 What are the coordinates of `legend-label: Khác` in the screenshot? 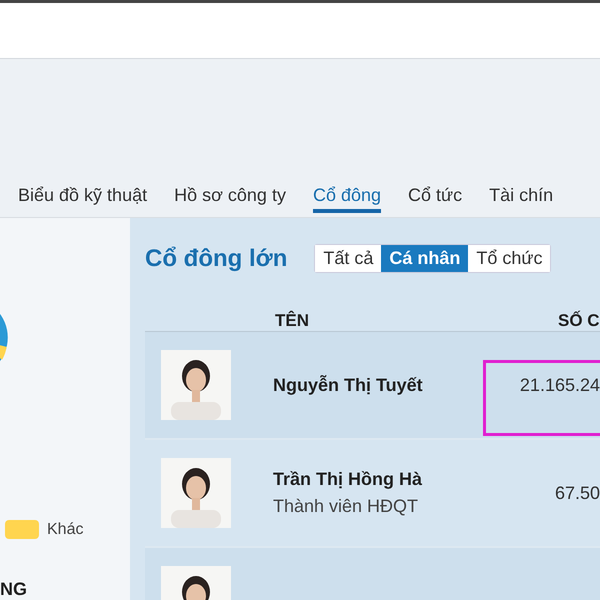 It's located at (65, 529).